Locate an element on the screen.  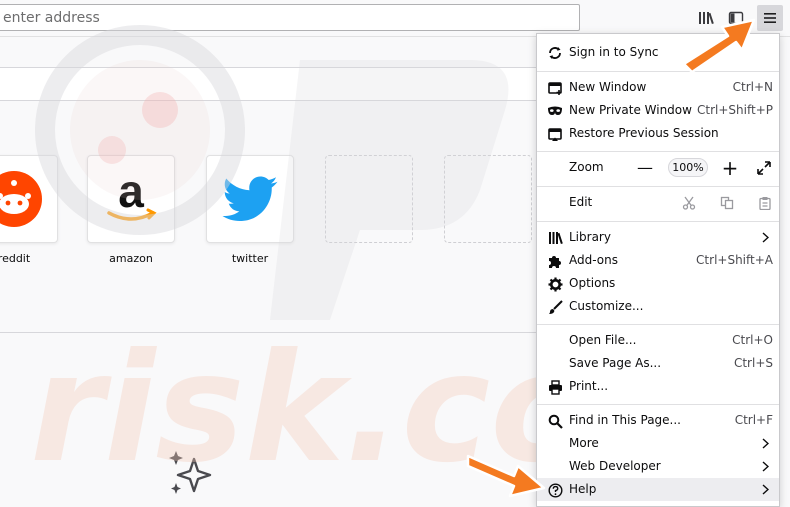
menu-item-sign-in-sync: Sign in to Sync is located at coordinates (658, 52).